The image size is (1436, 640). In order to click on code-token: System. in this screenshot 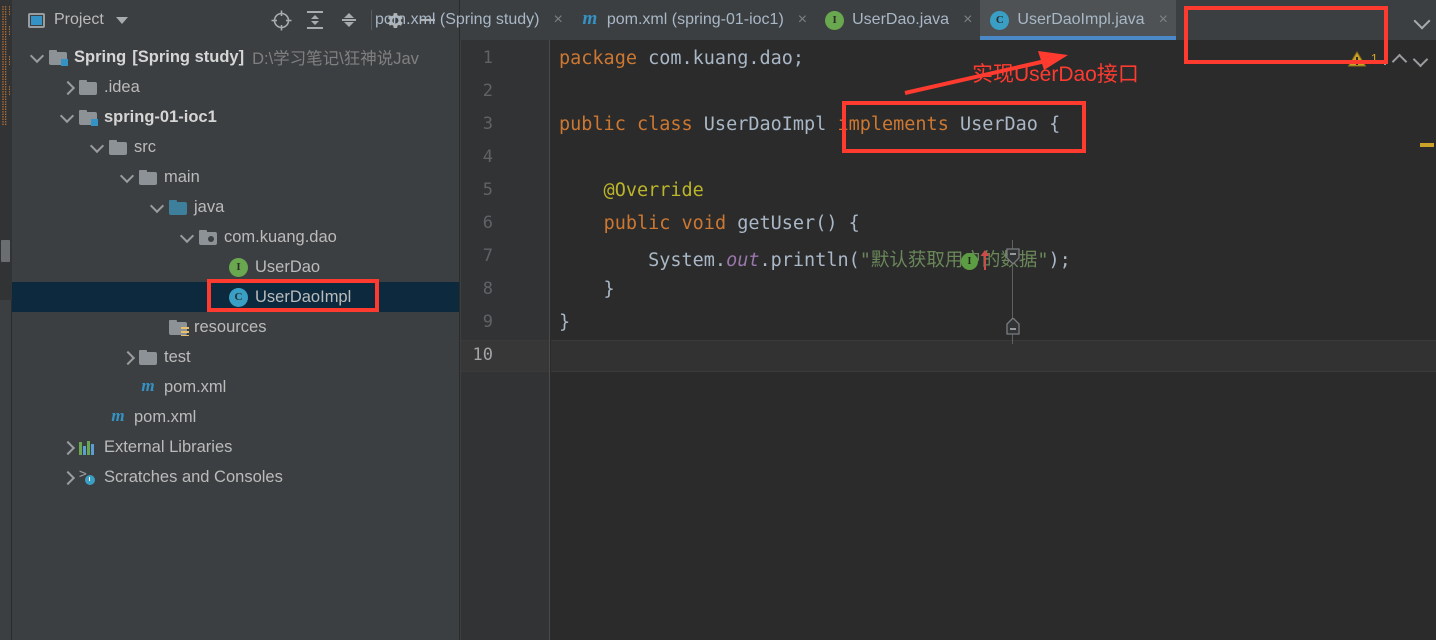, I will do `click(643, 260)`.